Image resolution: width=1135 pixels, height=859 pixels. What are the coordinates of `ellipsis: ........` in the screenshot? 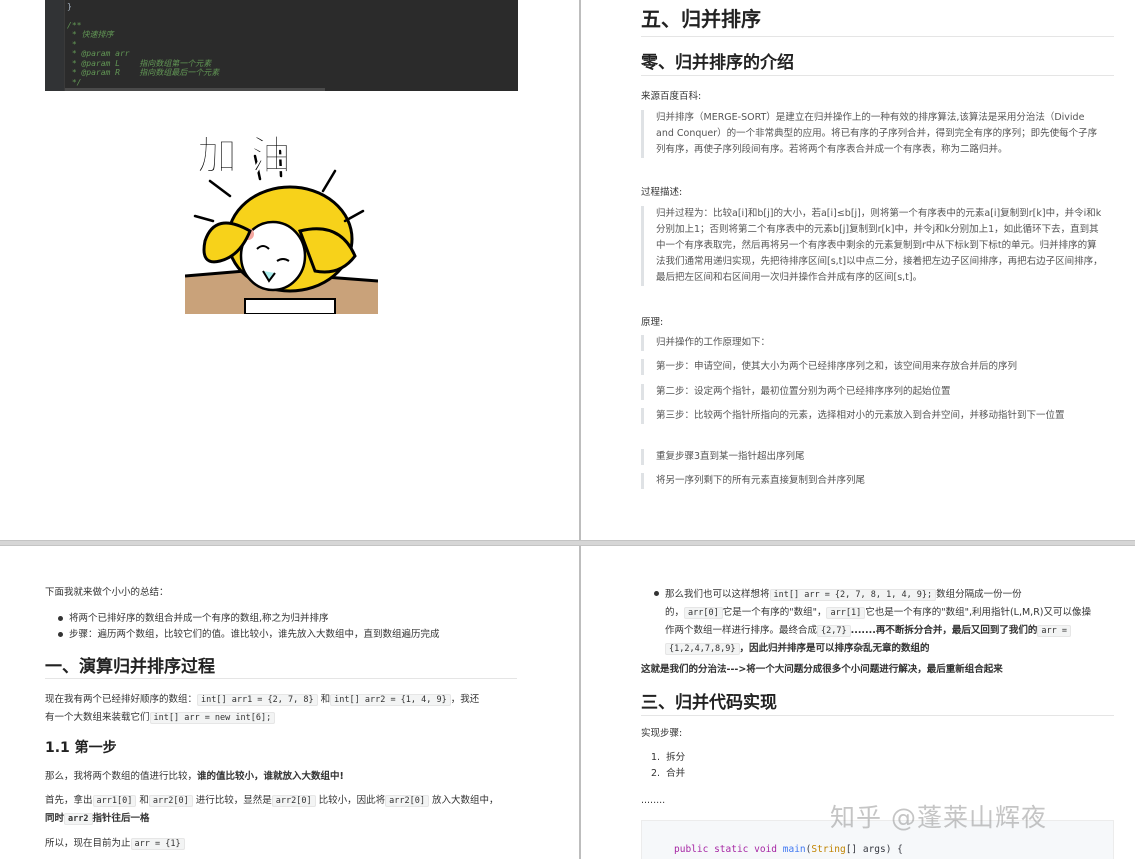 It's located at (653, 800).